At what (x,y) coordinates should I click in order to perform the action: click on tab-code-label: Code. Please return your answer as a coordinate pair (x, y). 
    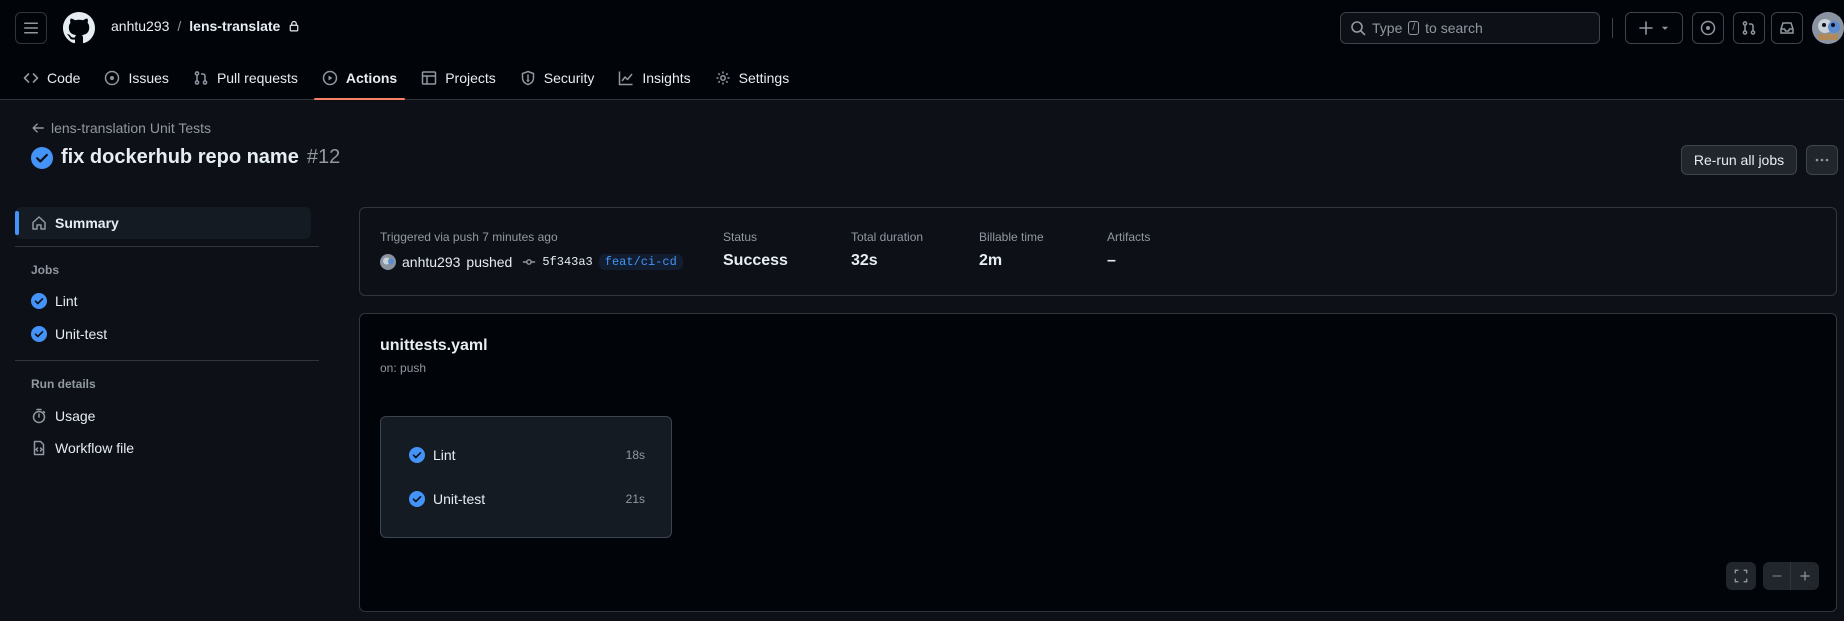
    Looking at the image, I should click on (64, 78).